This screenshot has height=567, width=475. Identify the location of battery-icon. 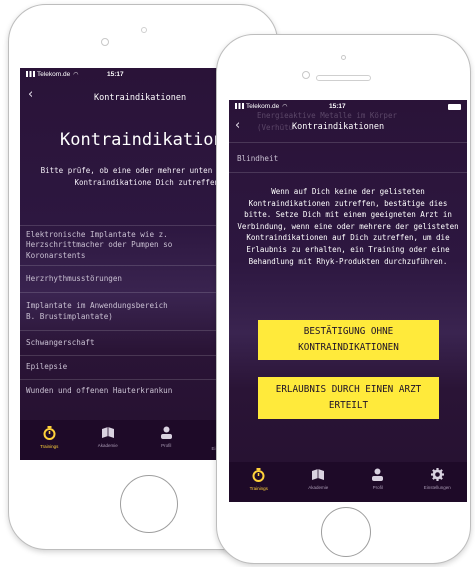
(454, 107).